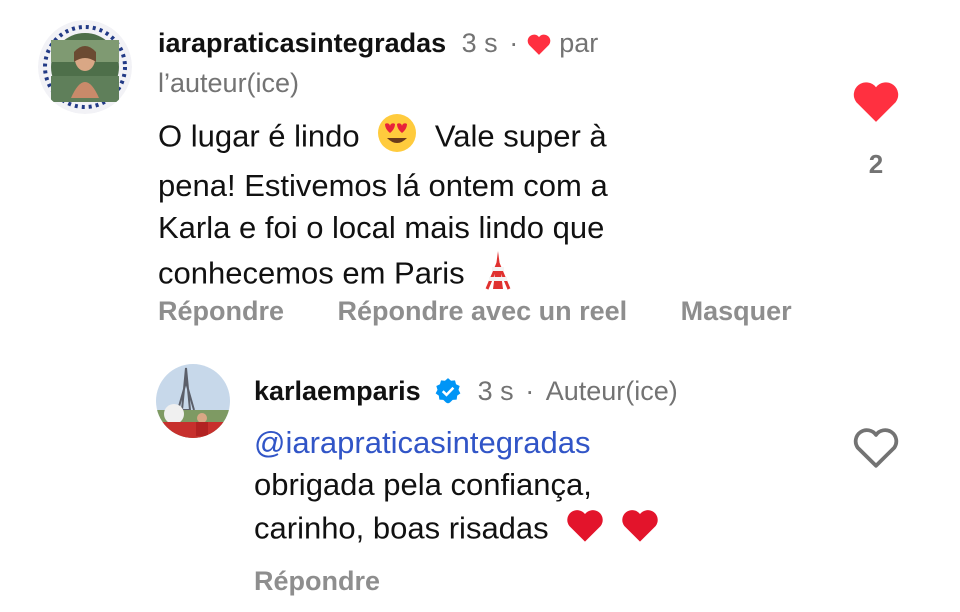 The image size is (960, 612). I want to click on reply-username: karlaemparis, so click(337, 391).